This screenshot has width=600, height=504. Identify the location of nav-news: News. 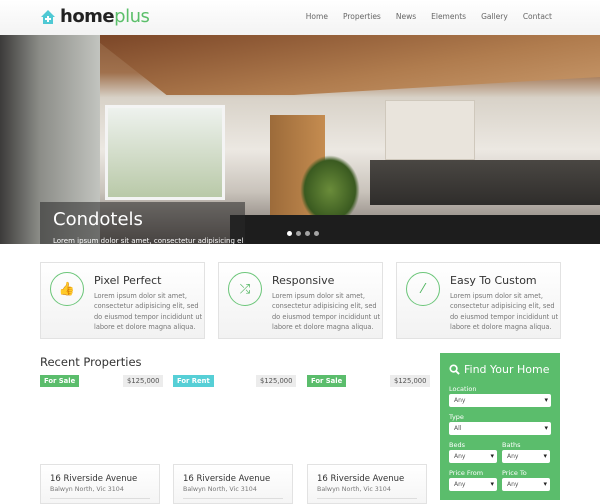
(406, 16).